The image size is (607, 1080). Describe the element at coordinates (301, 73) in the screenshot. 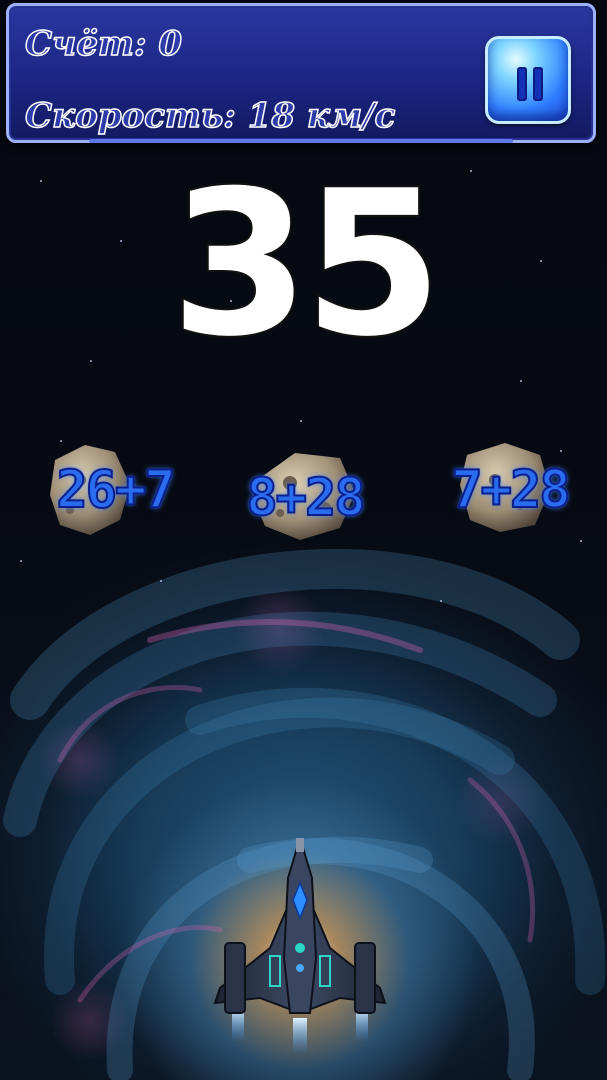

I see `hud-panel: Счёт: 0 Скорость: 18 км/с` at that location.